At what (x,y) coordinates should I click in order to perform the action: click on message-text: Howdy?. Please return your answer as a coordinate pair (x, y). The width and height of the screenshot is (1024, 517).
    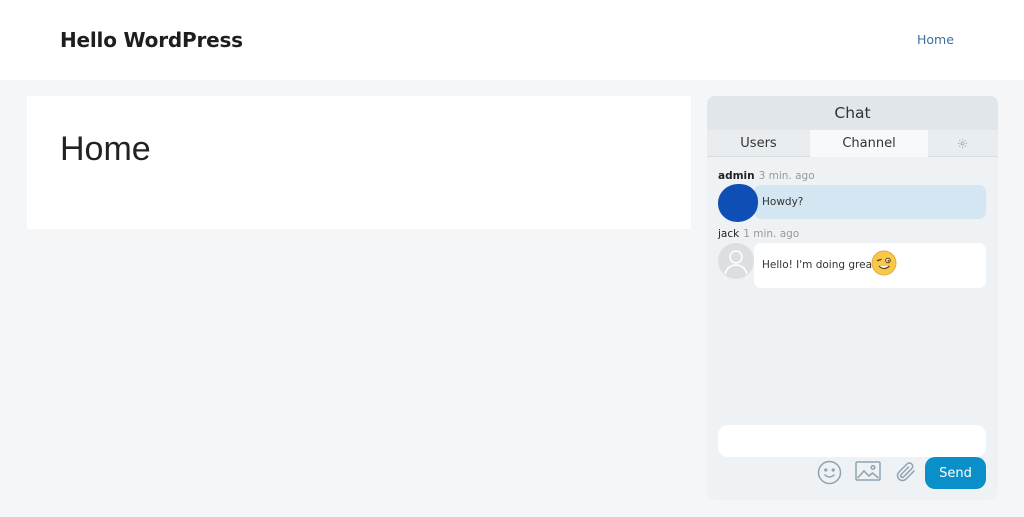
    Looking at the image, I should click on (783, 202).